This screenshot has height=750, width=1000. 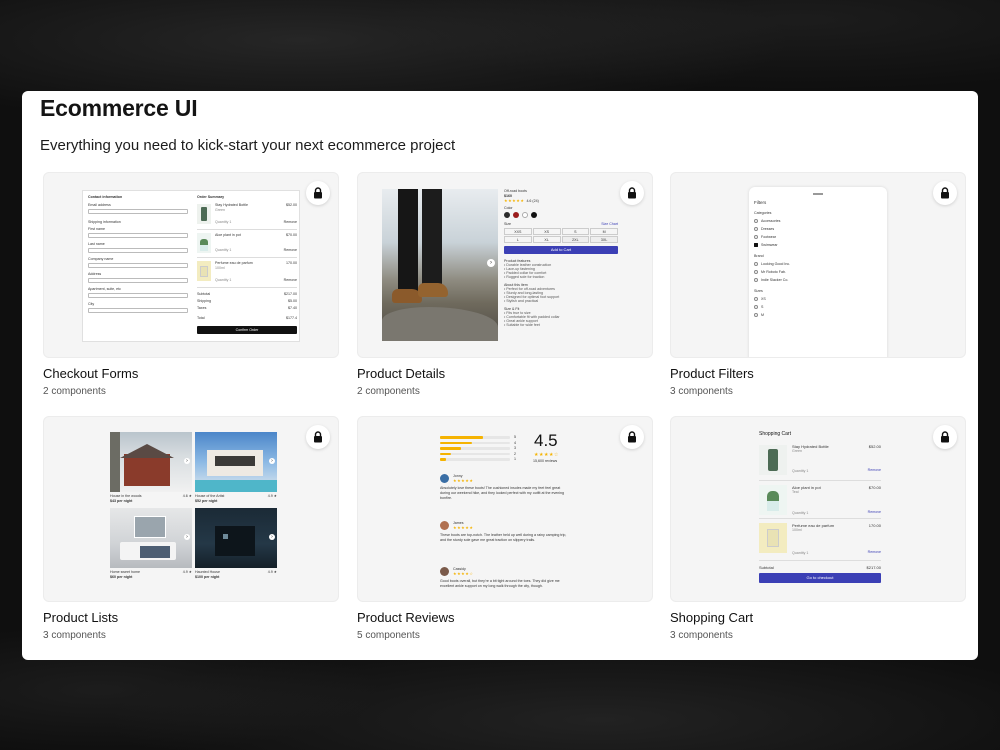 What do you see at coordinates (80, 617) in the screenshot?
I see `card-title: Product Lists` at bounding box center [80, 617].